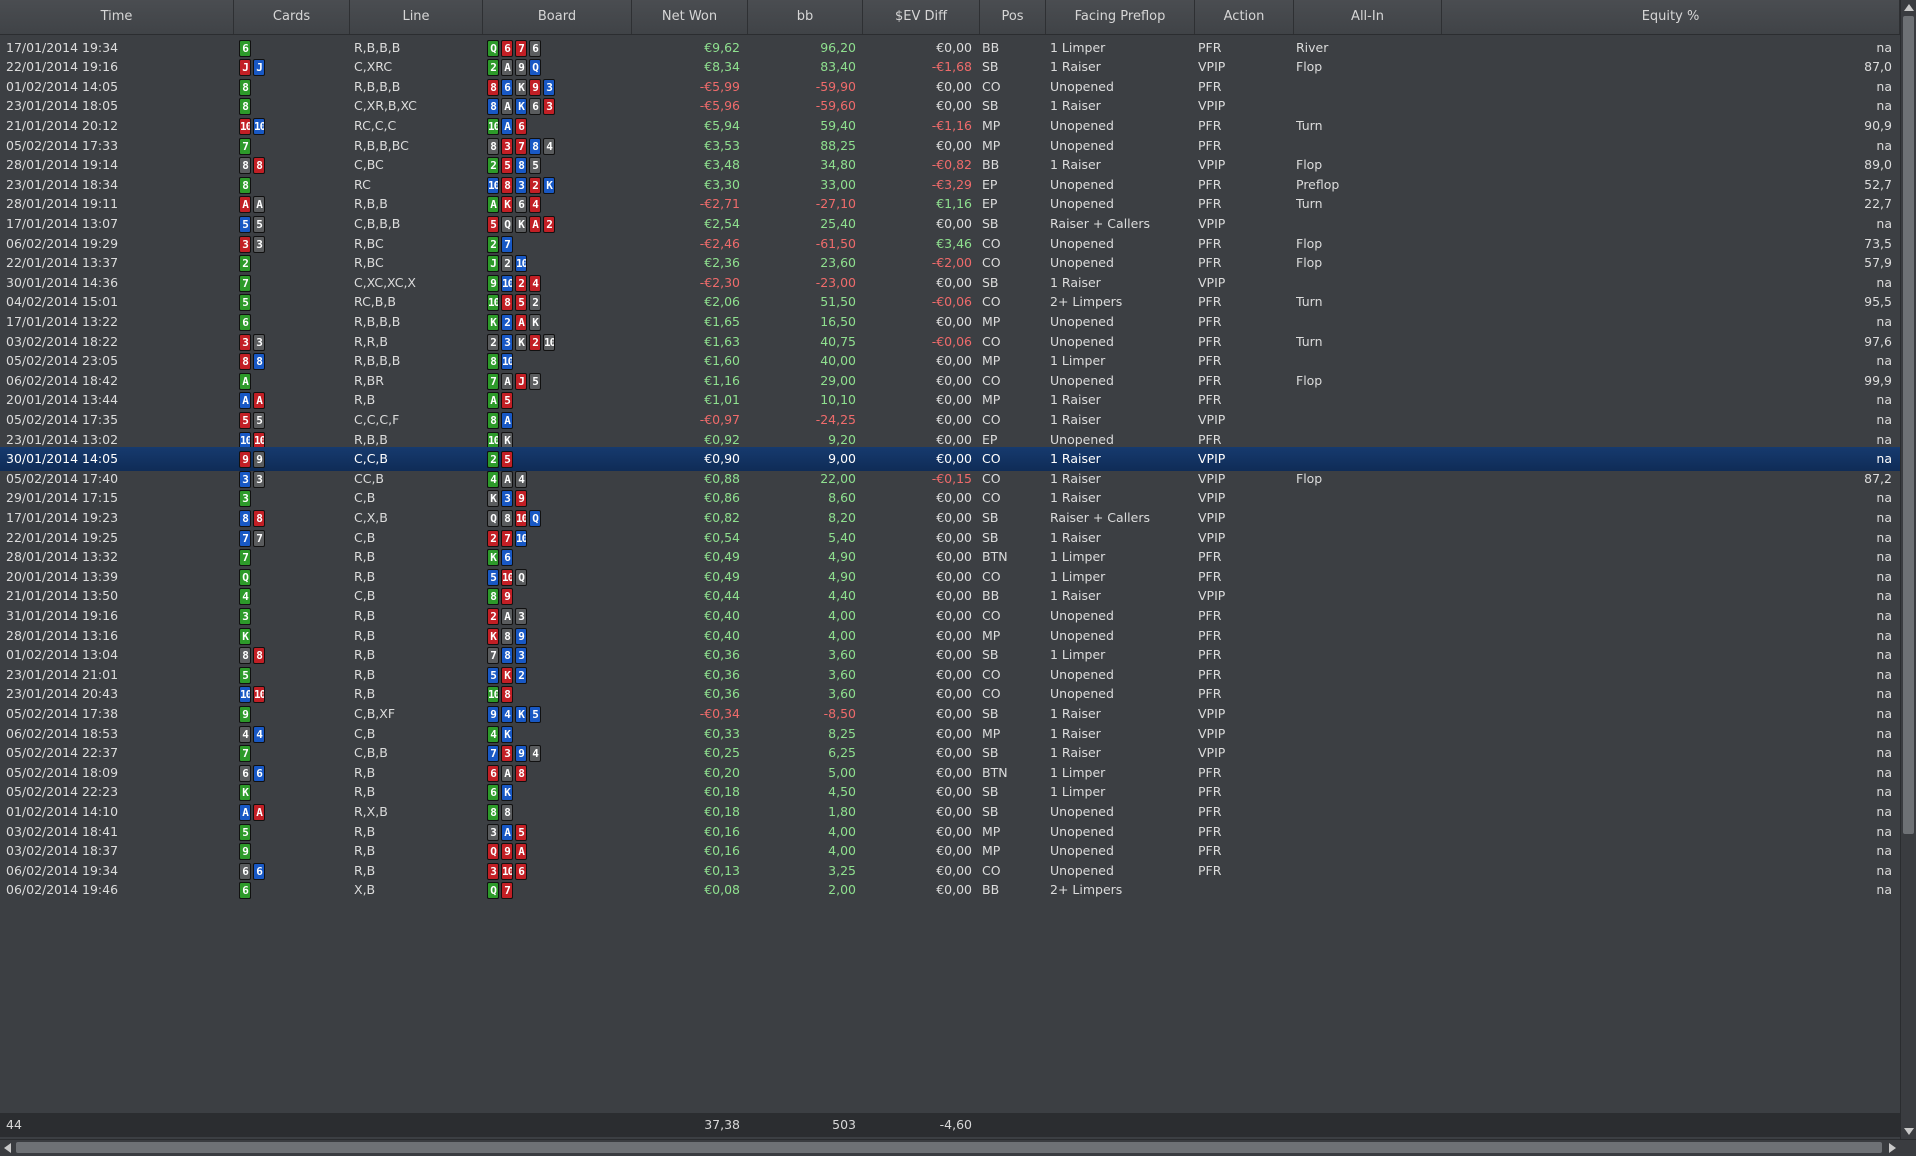  I want to click on total-hands-count: 44, so click(14, 1124).